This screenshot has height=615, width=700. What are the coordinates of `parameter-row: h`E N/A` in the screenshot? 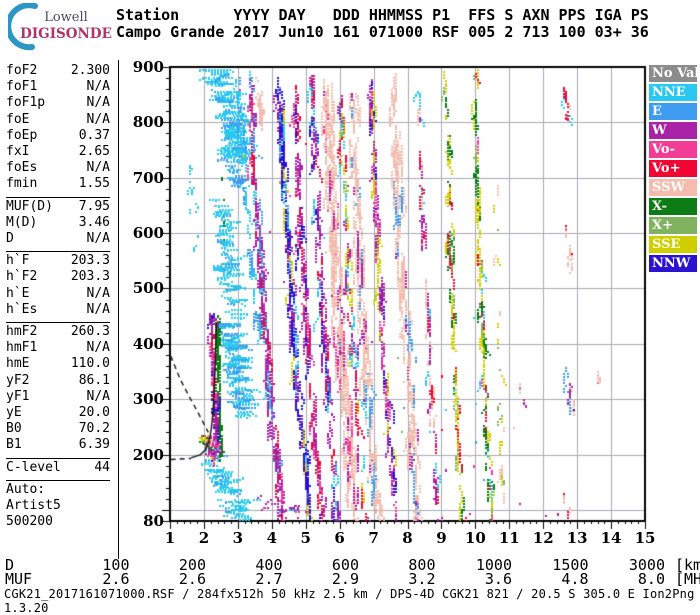 It's located at (58, 294).